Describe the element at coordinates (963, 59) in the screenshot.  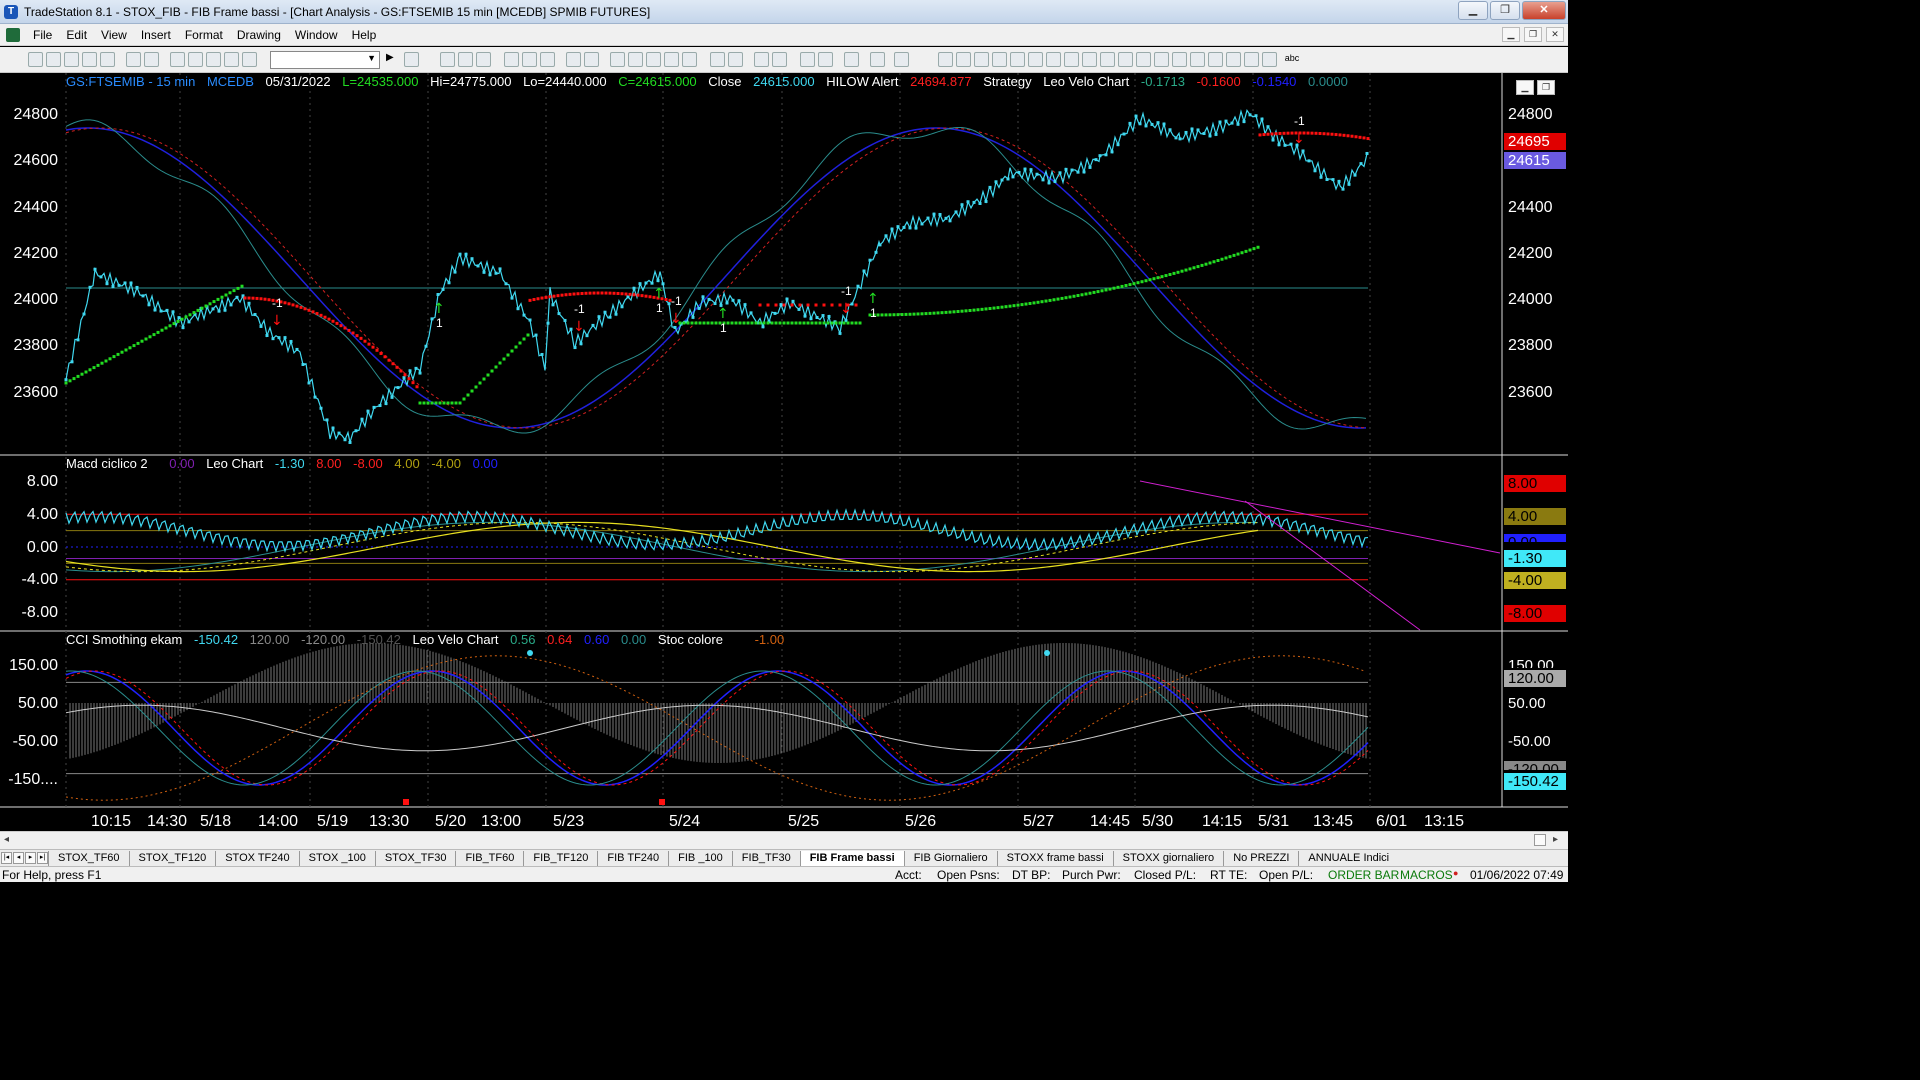
I see `hline-icon` at that location.